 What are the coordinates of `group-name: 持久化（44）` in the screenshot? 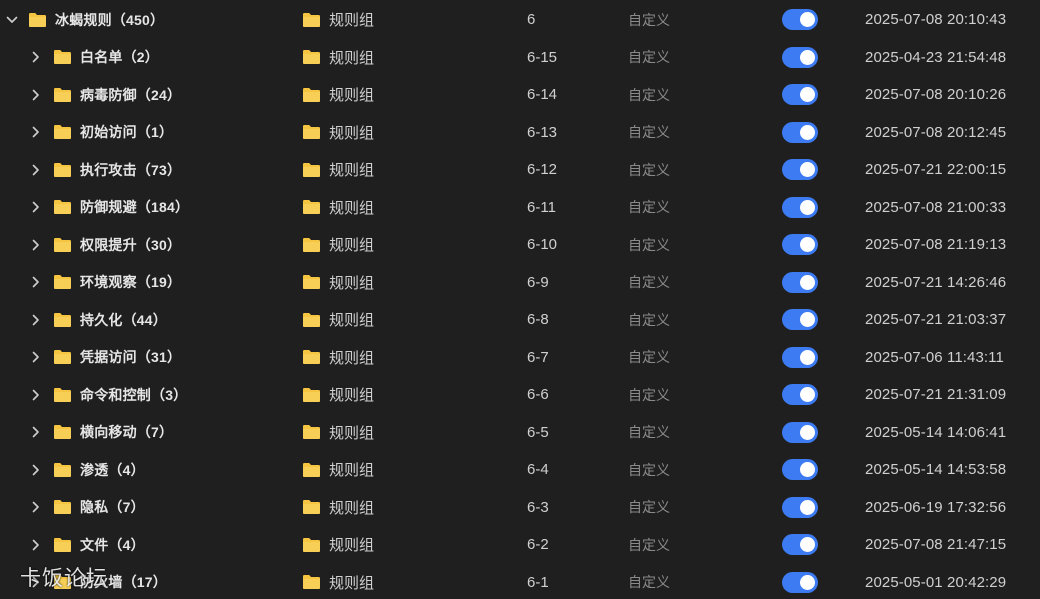 It's located at (123, 319).